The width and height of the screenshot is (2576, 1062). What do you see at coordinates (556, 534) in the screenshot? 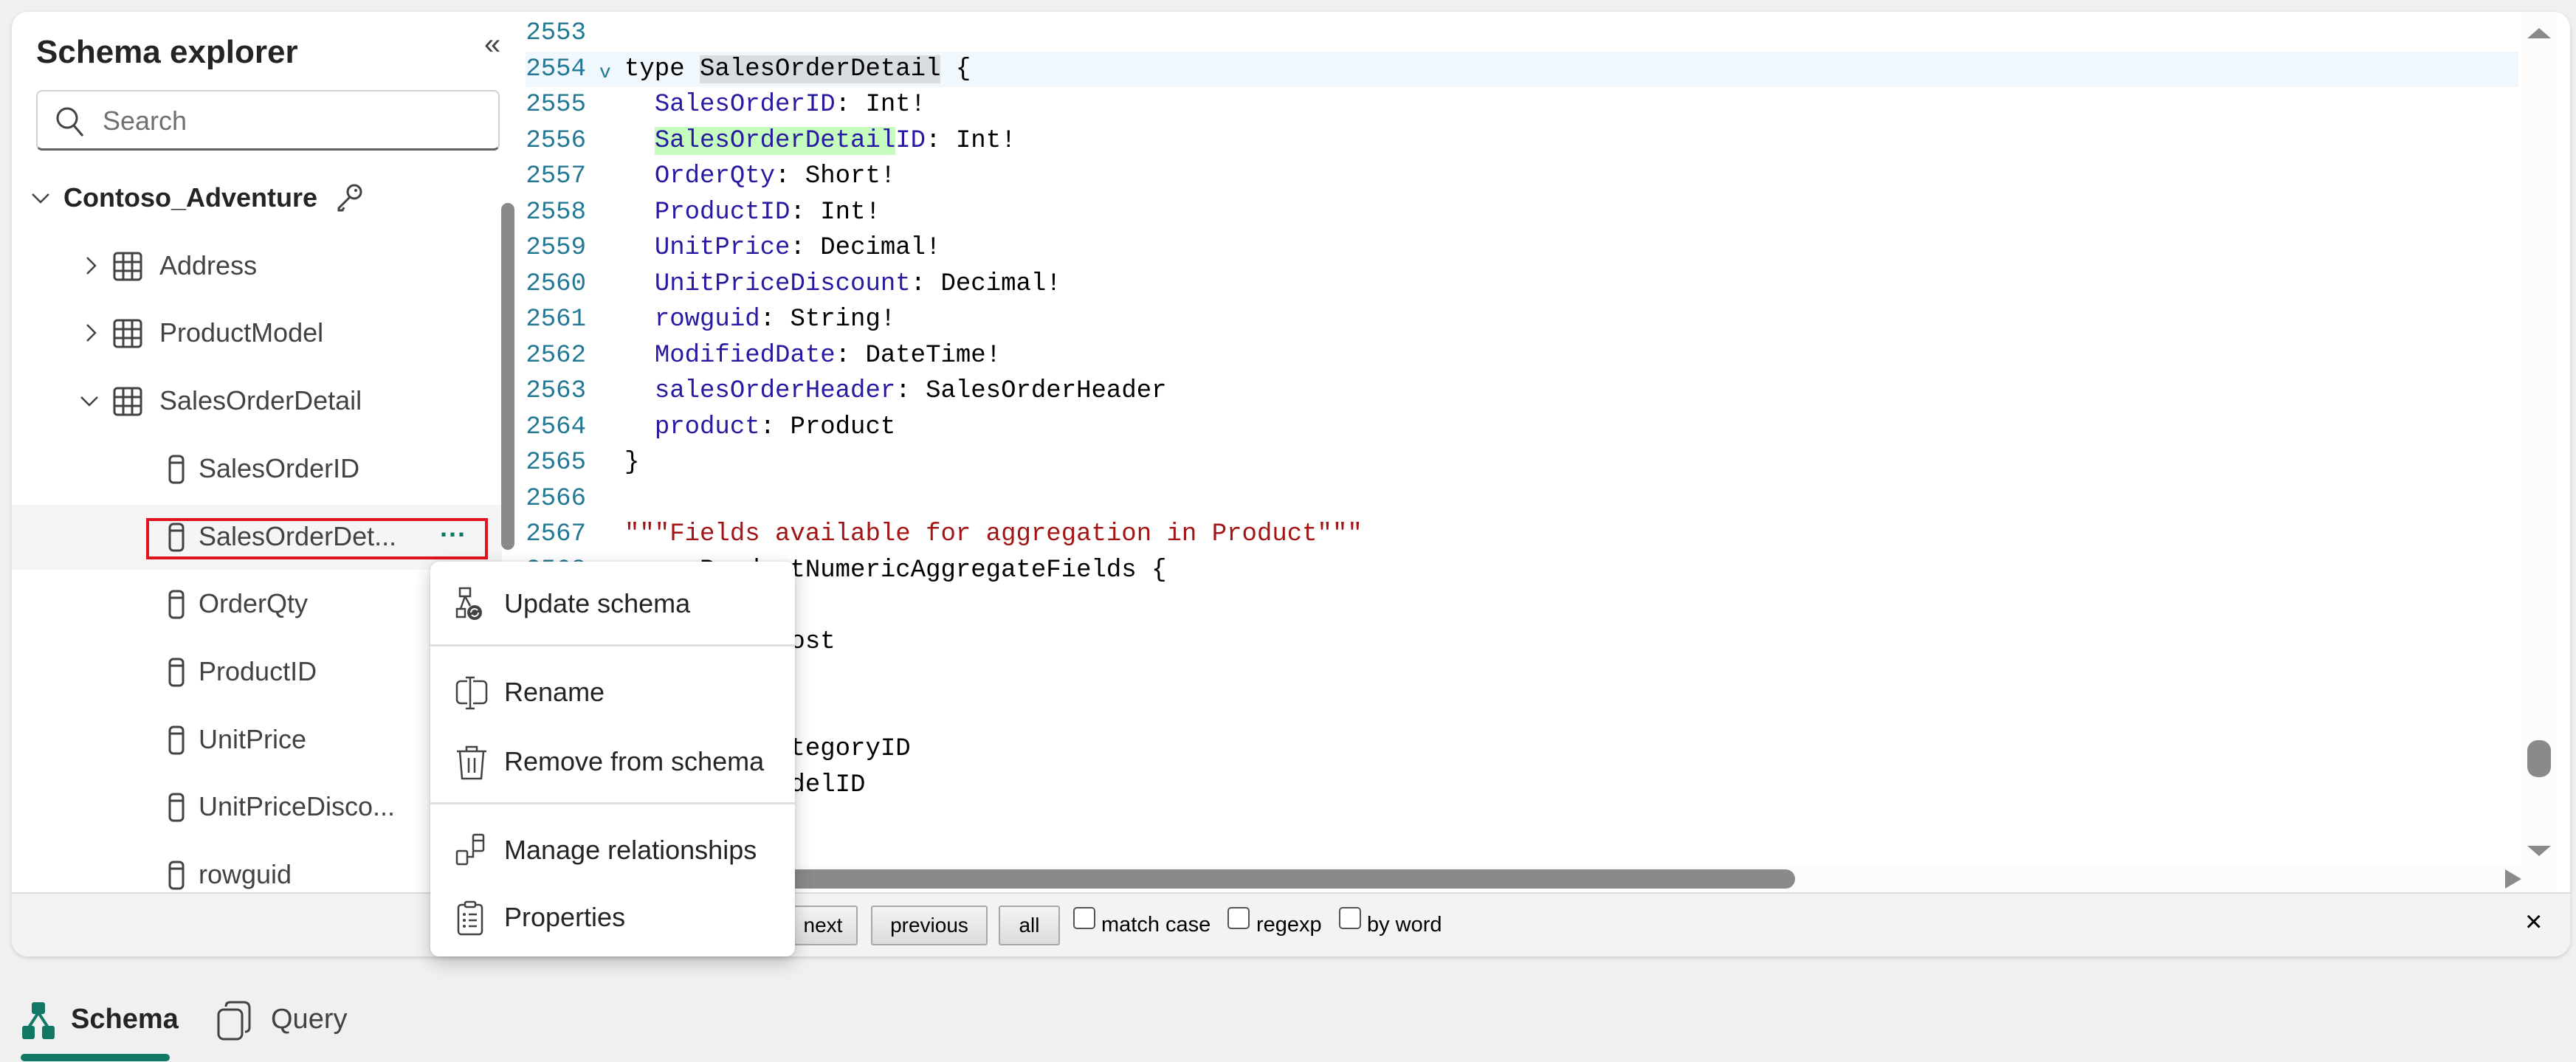
I see `line-number: 2567` at bounding box center [556, 534].